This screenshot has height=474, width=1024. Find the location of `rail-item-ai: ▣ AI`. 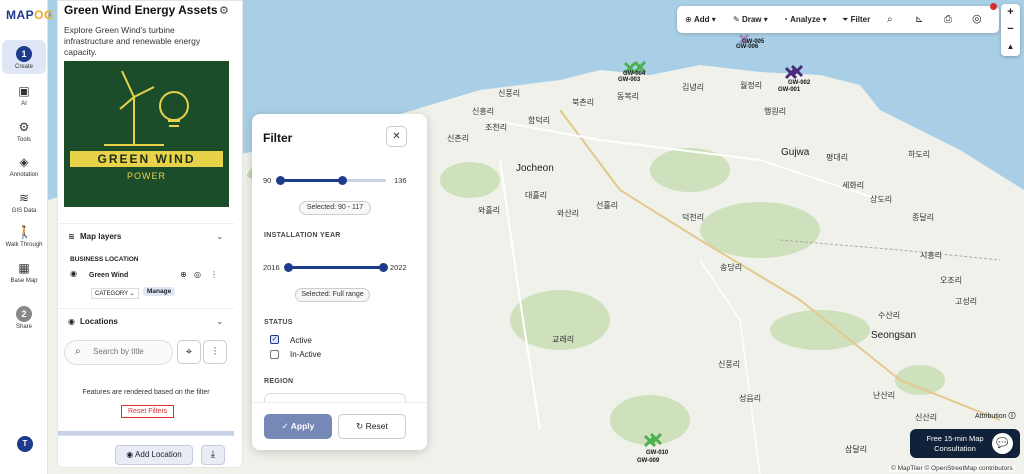

rail-item-ai: ▣ AI is located at coordinates (24, 95).